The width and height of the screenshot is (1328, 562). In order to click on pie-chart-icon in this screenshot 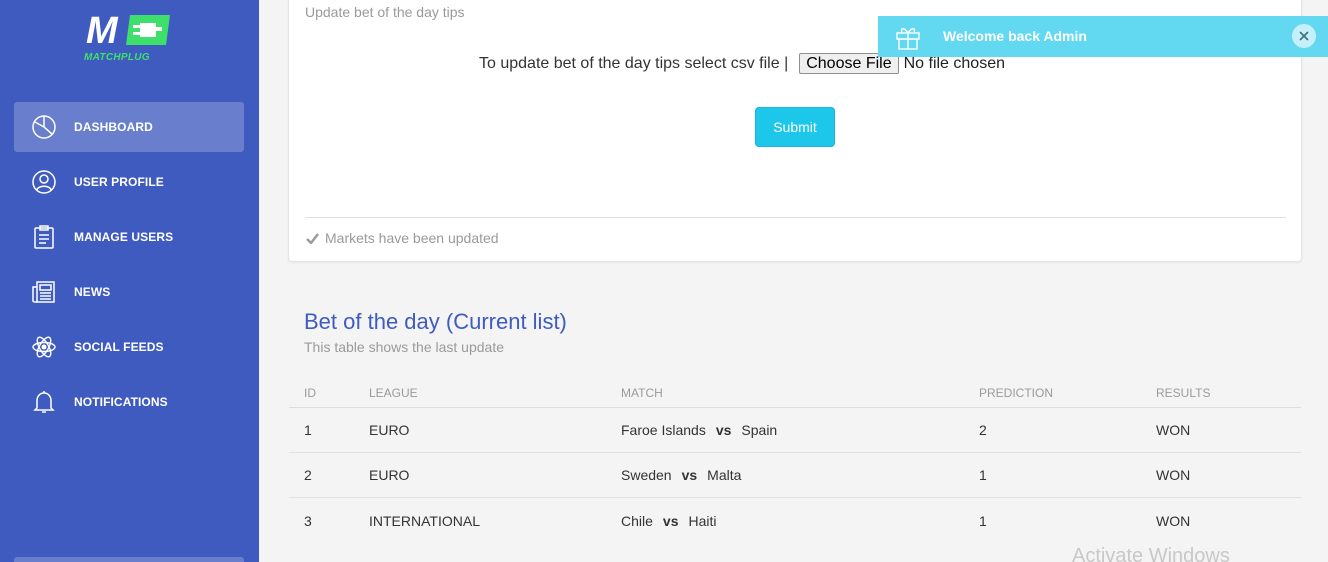, I will do `click(44, 127)`.